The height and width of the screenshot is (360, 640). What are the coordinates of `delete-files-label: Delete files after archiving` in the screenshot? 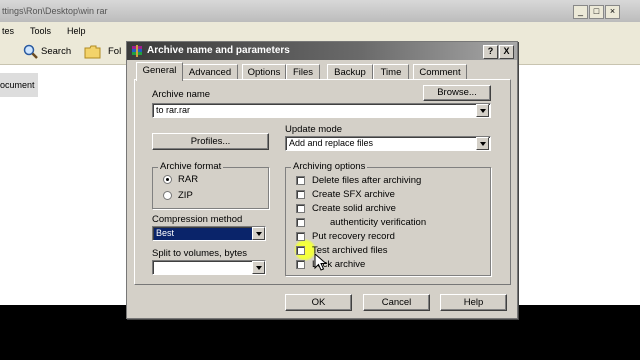 It's located at (367, 180).